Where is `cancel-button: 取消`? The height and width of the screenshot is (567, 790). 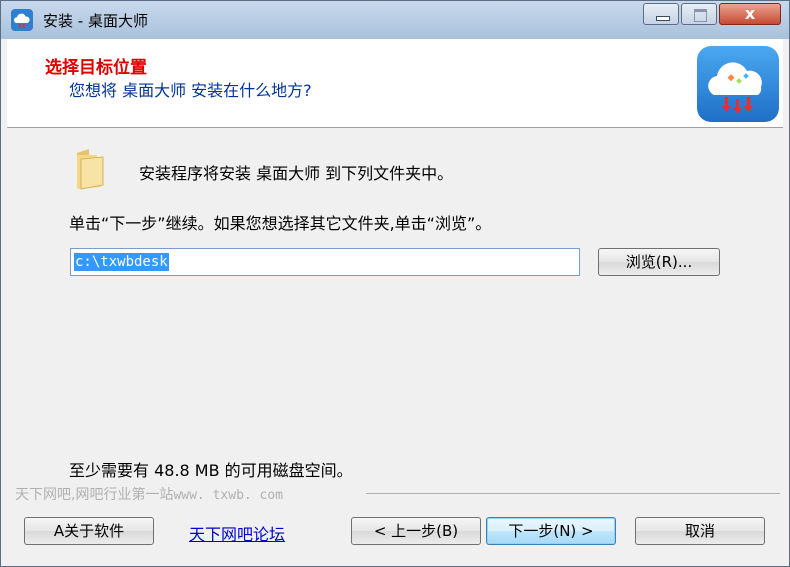
cancel-button: 取消 is located at coordinates (700, 531).